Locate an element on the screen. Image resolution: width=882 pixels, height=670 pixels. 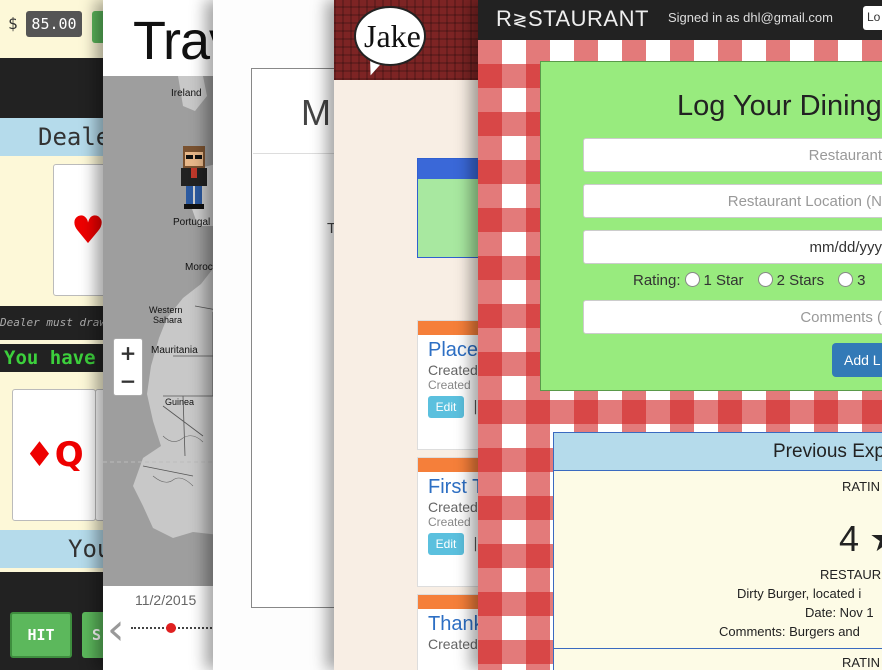
zoom-out-button: − is located at coordinates (128, 381).